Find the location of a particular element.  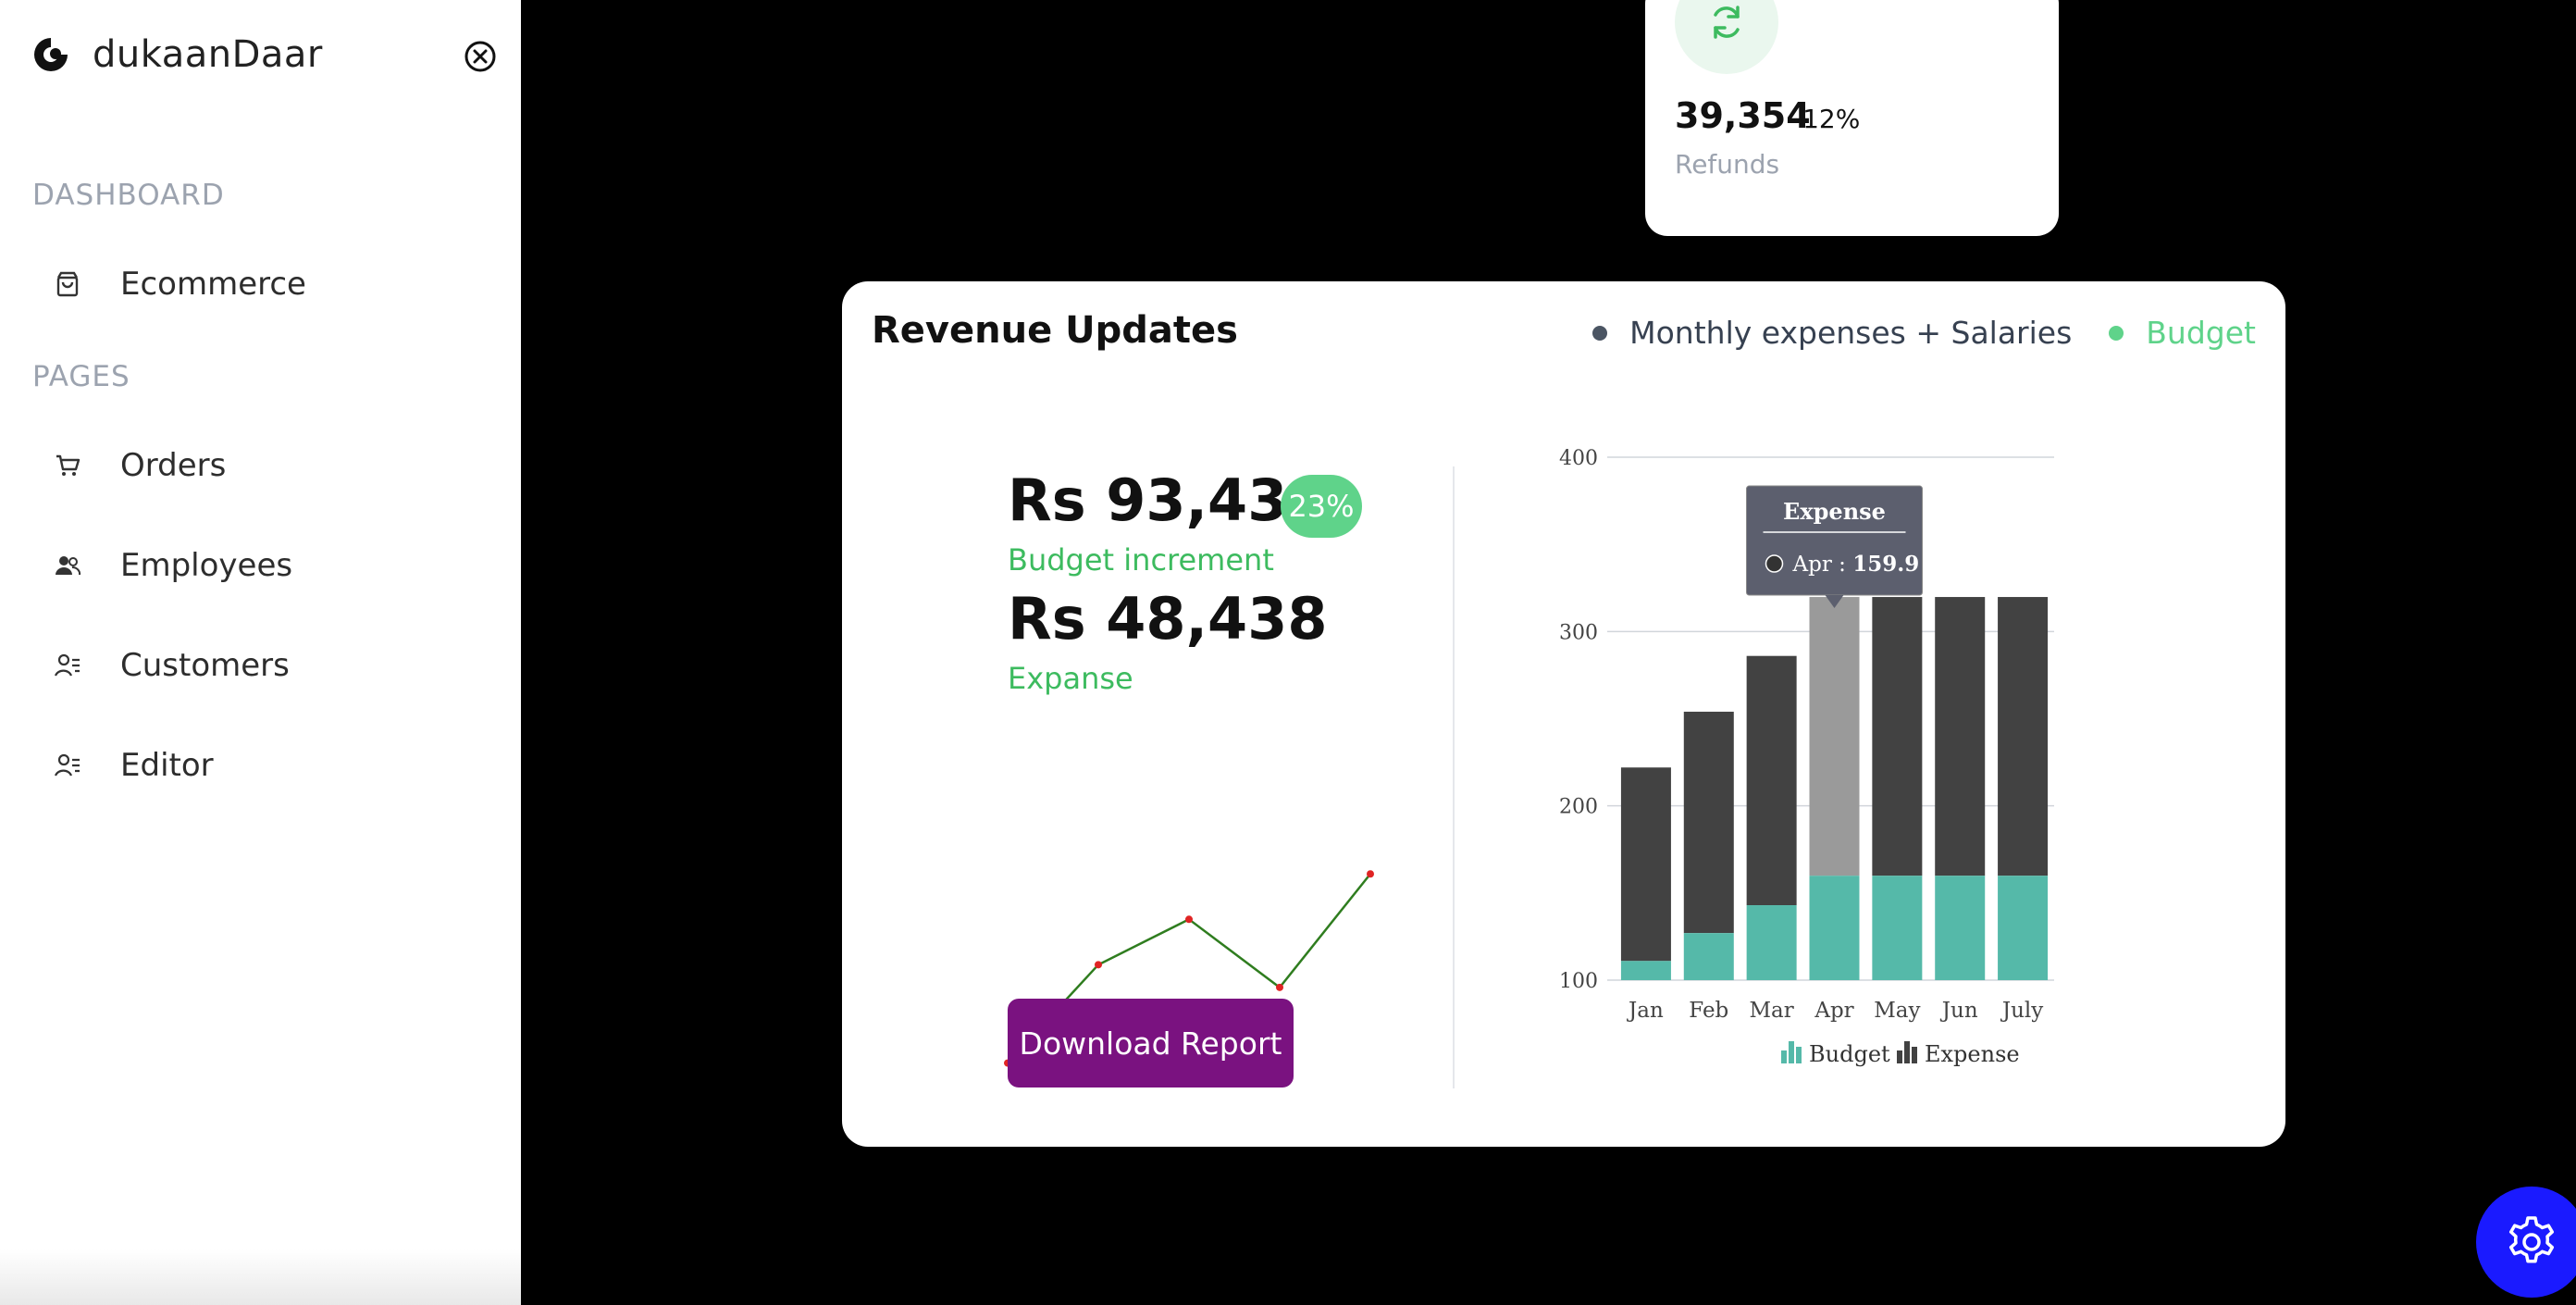

x-tick-label: July is located at coordinates (2021, 1011).